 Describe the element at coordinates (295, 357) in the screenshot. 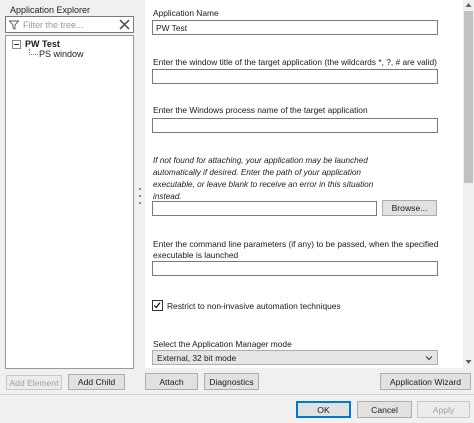

I see `mode-select: External, 32 bit mode` at that location.